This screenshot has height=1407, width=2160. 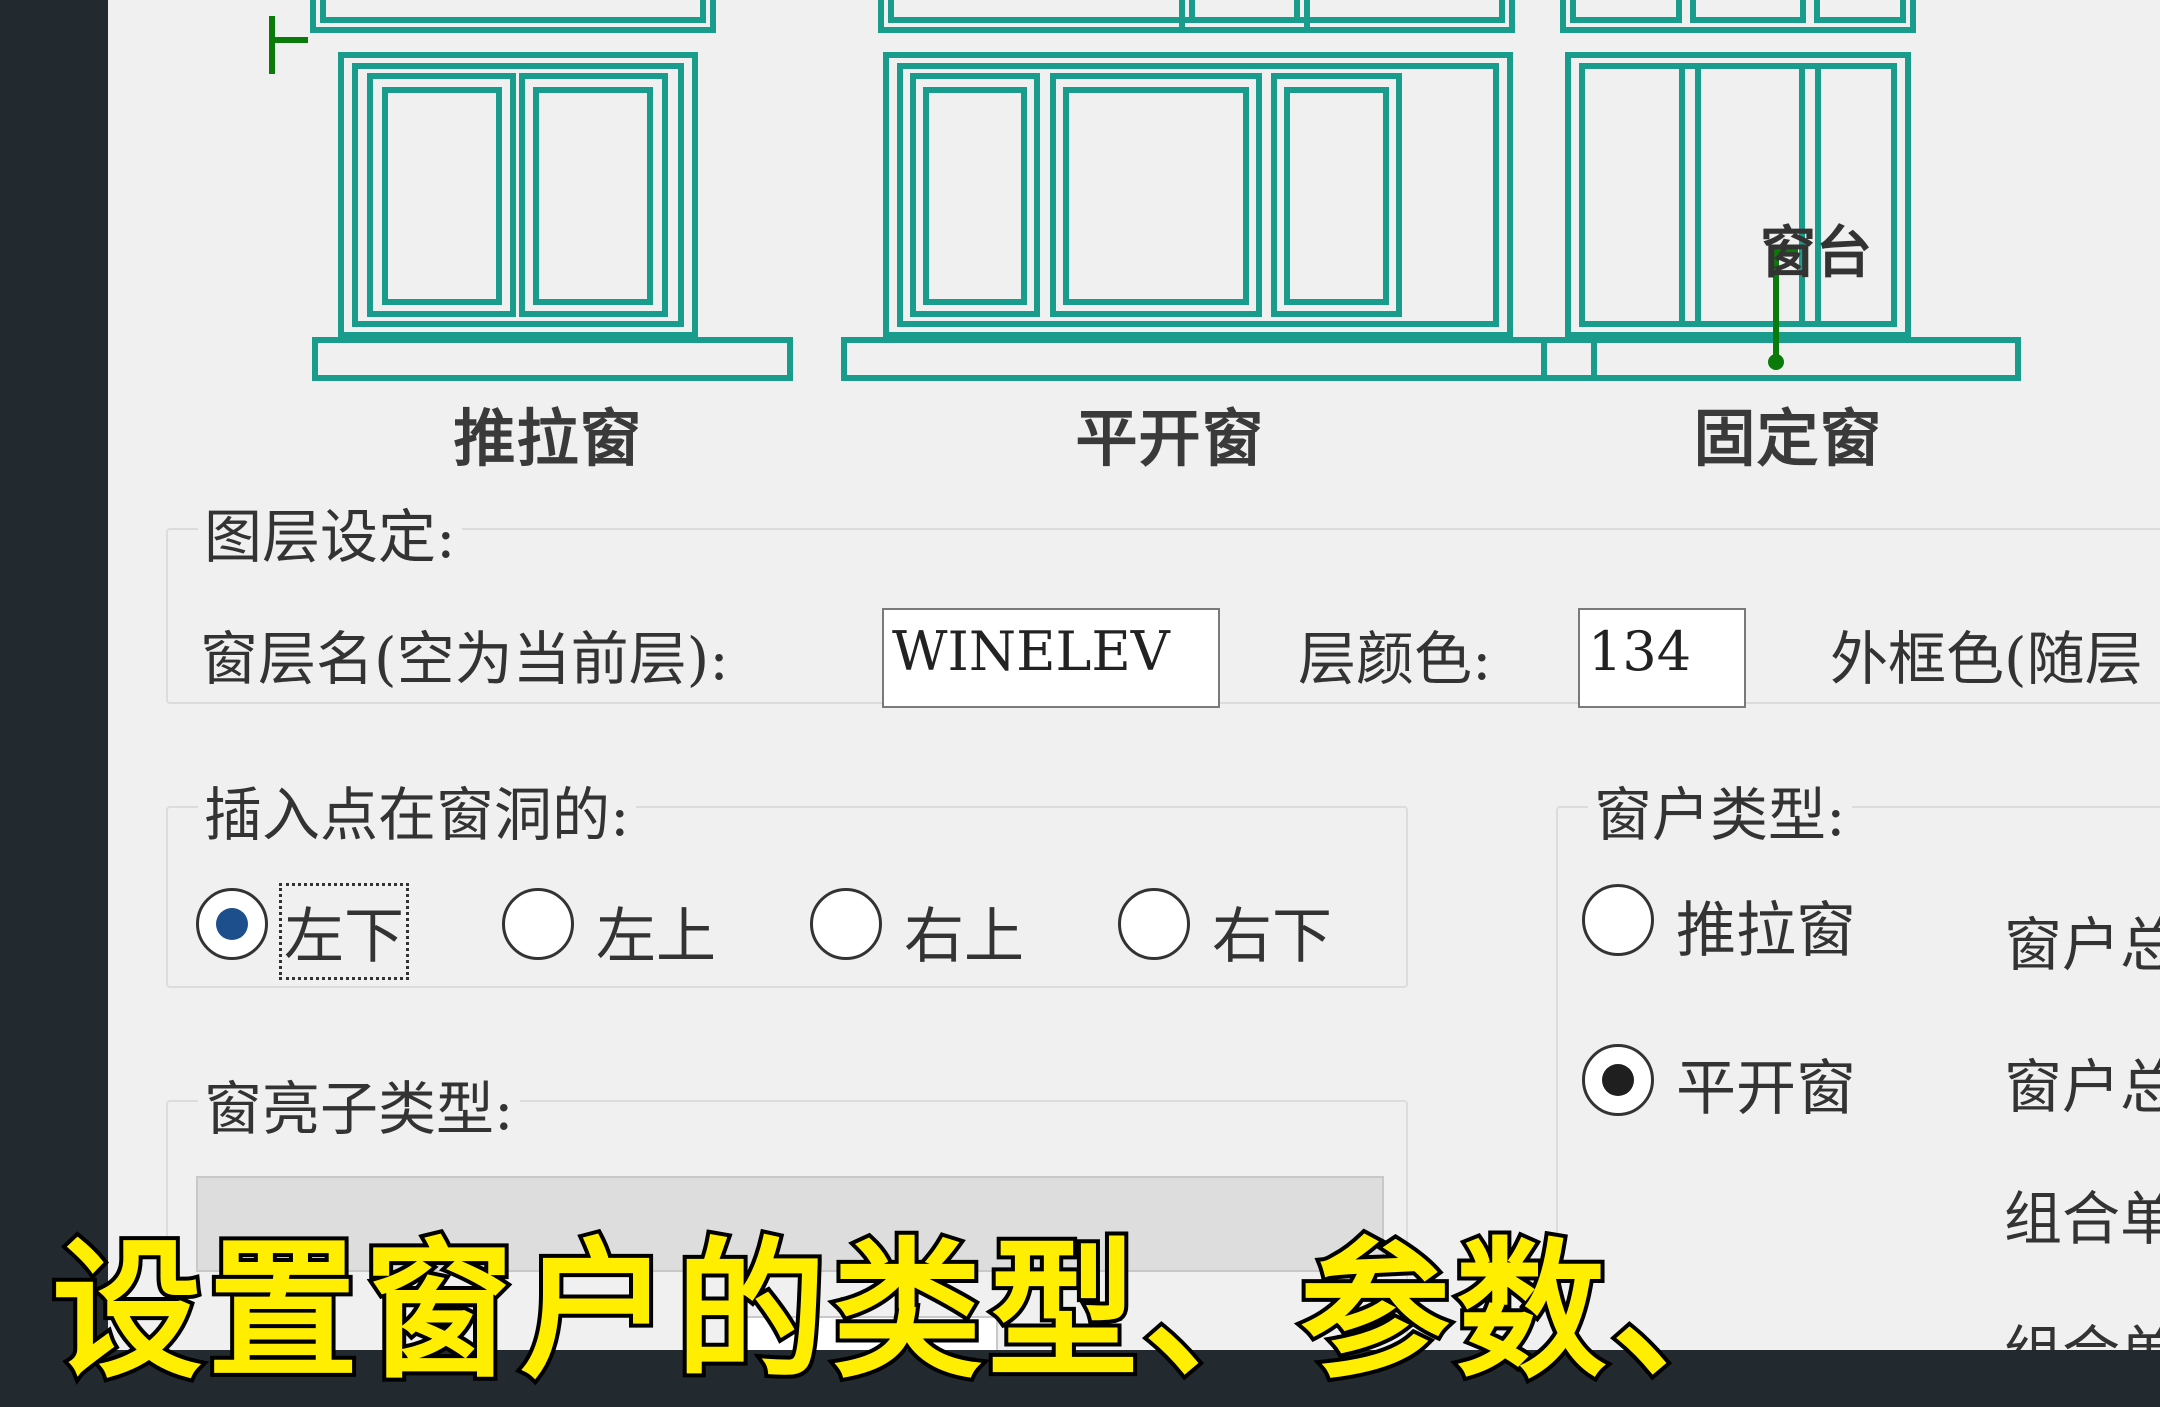 I want to click on insert-point-top-left-radio, so click(x=538, y=924).